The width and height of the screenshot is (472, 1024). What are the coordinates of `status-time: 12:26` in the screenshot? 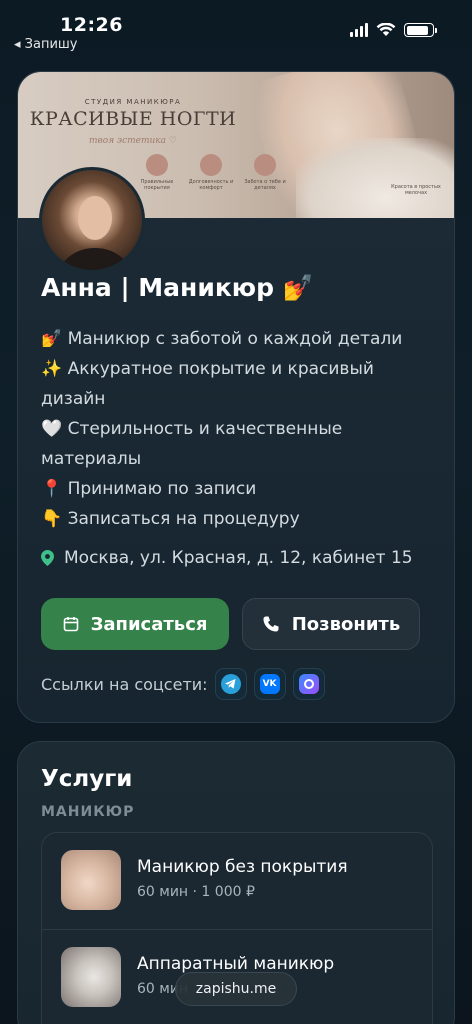 It's located at (91, 25).